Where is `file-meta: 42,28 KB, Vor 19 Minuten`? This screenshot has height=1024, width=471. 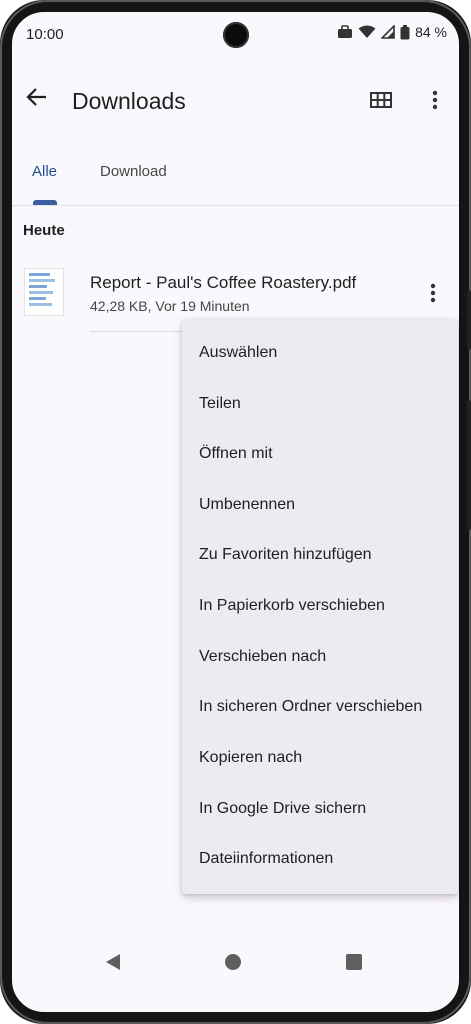 file-meta: 42,28 KB, Vor 19 Minuten is located at coordinates (170, 306).